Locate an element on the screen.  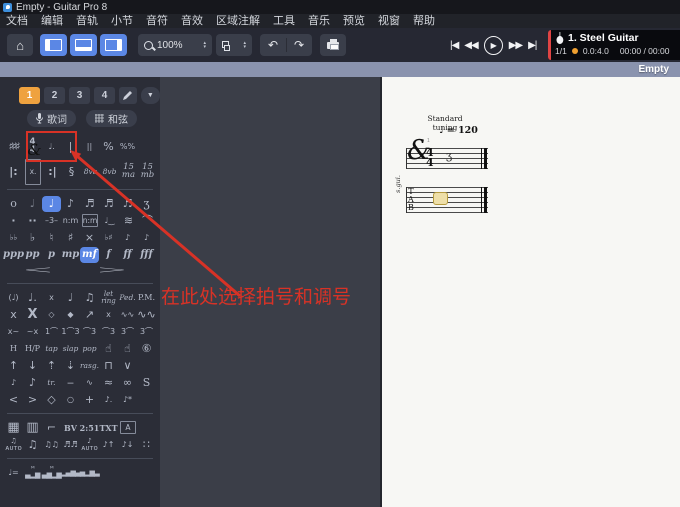
hammer-on-button: H is located at coordinates (13, 349).